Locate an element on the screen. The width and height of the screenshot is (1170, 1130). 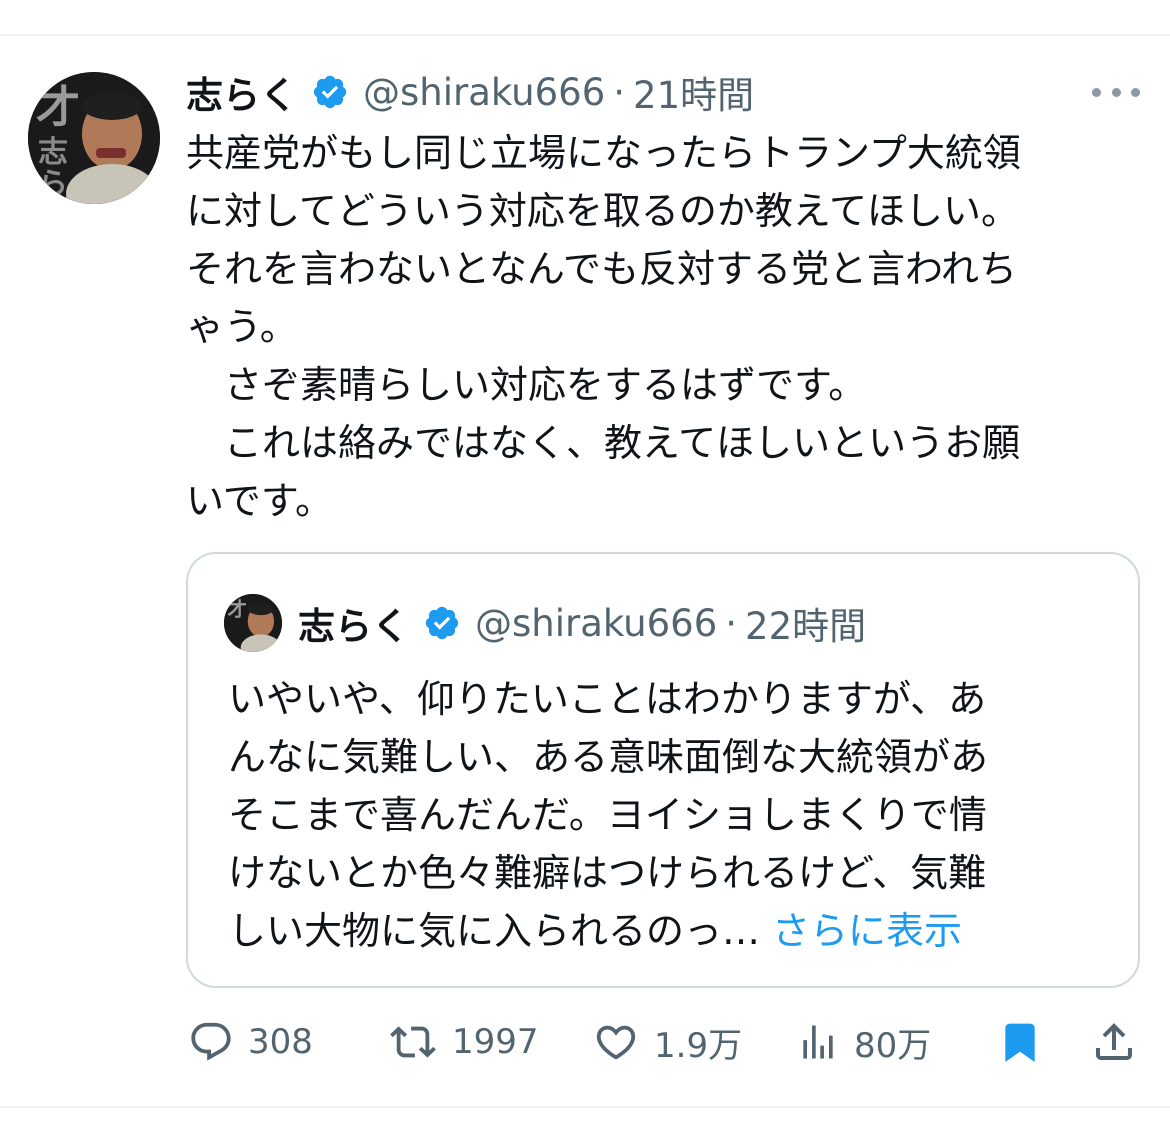
bookmark-button is located at coordinates (1020, 1042).